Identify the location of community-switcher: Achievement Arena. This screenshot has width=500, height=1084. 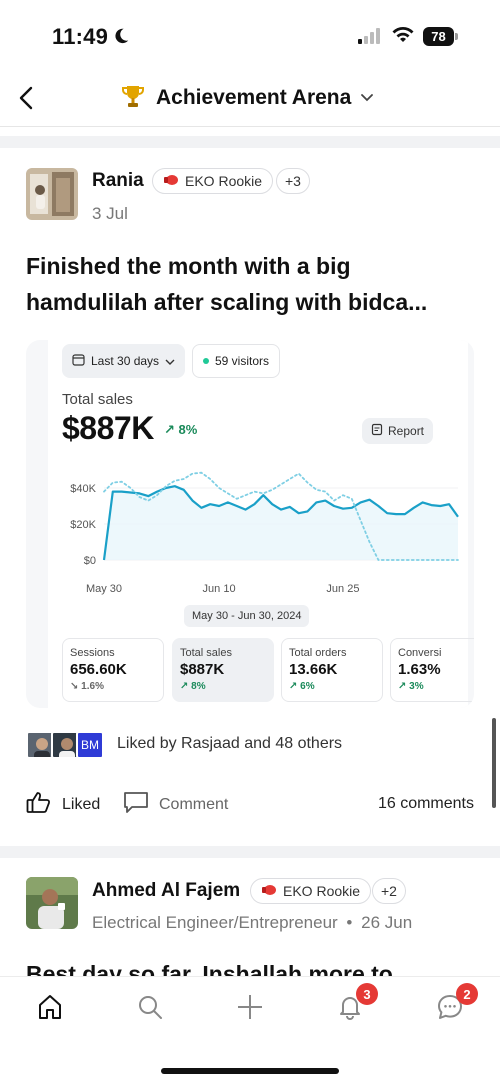
(247, 98).